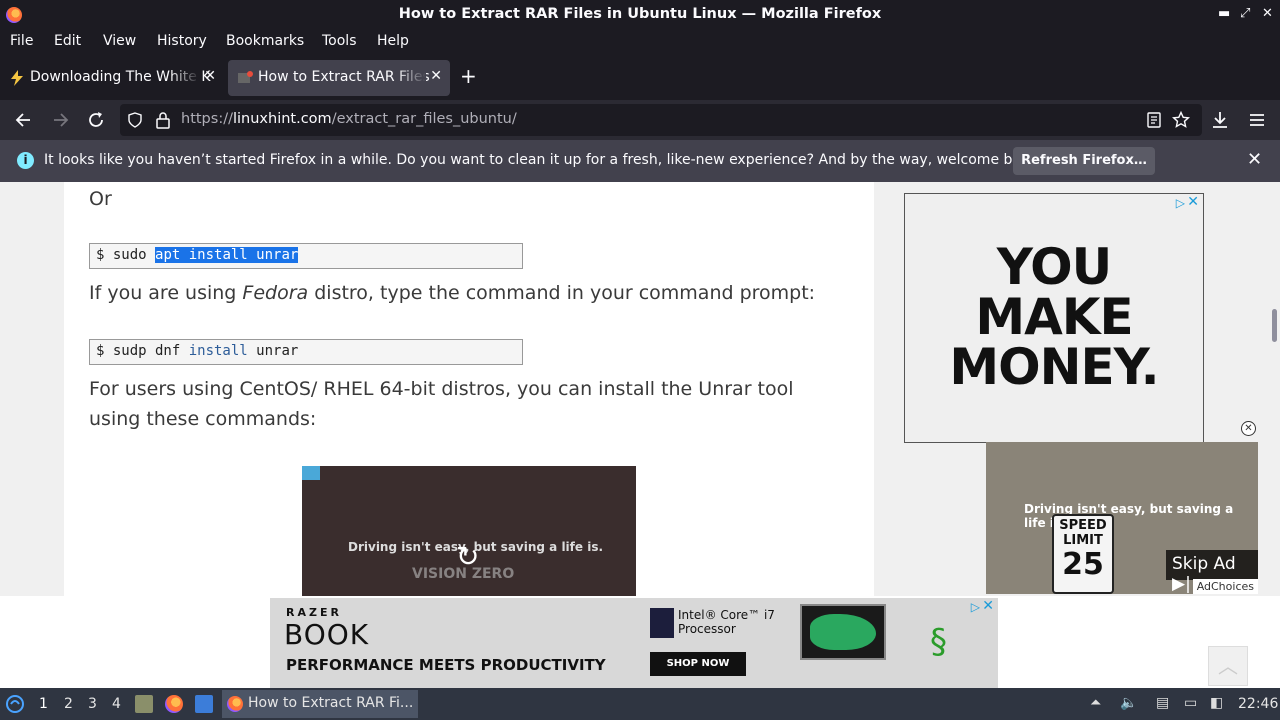  Describe the element at coordinates (144, 704) in the screenshot. I see `file-manager-icon` at that location.